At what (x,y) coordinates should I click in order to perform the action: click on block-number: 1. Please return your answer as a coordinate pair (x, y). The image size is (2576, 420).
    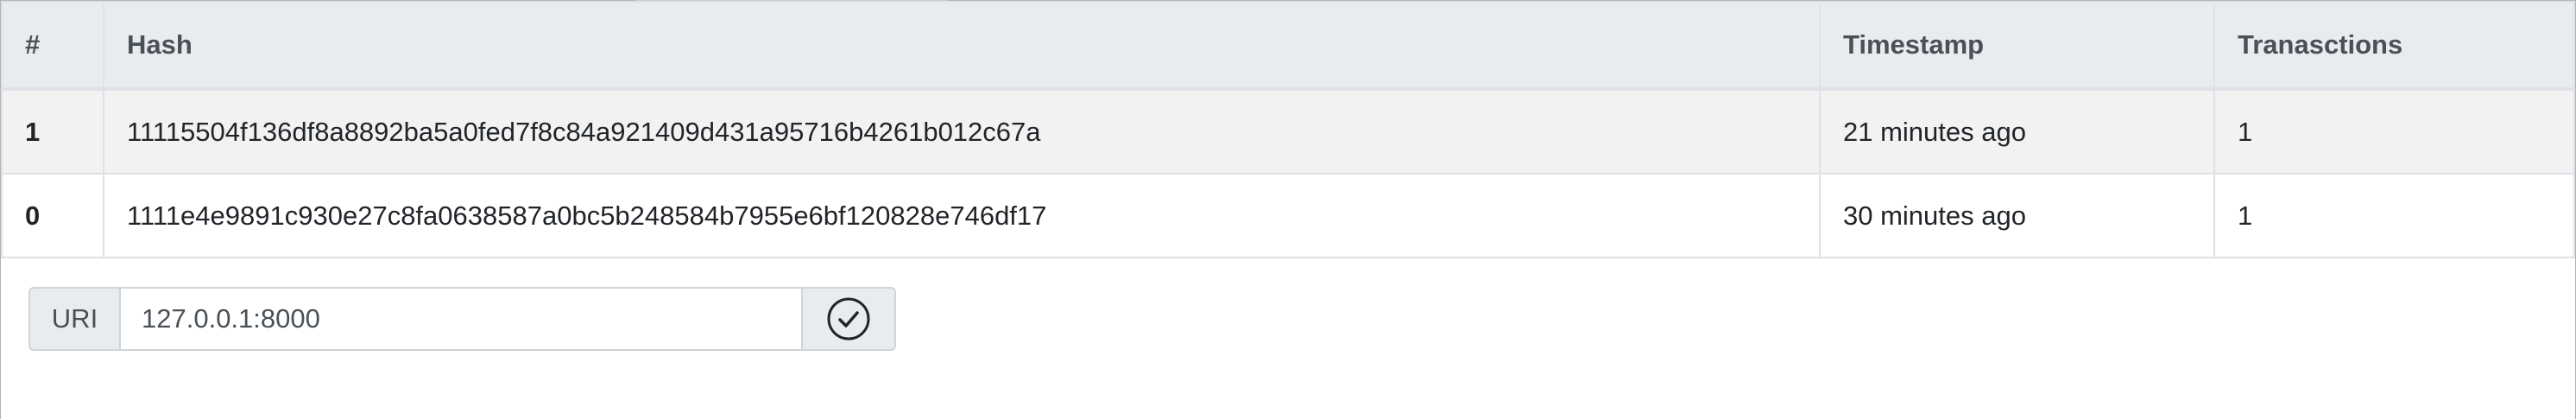
    Looking at the image, I should click on (52, 132).